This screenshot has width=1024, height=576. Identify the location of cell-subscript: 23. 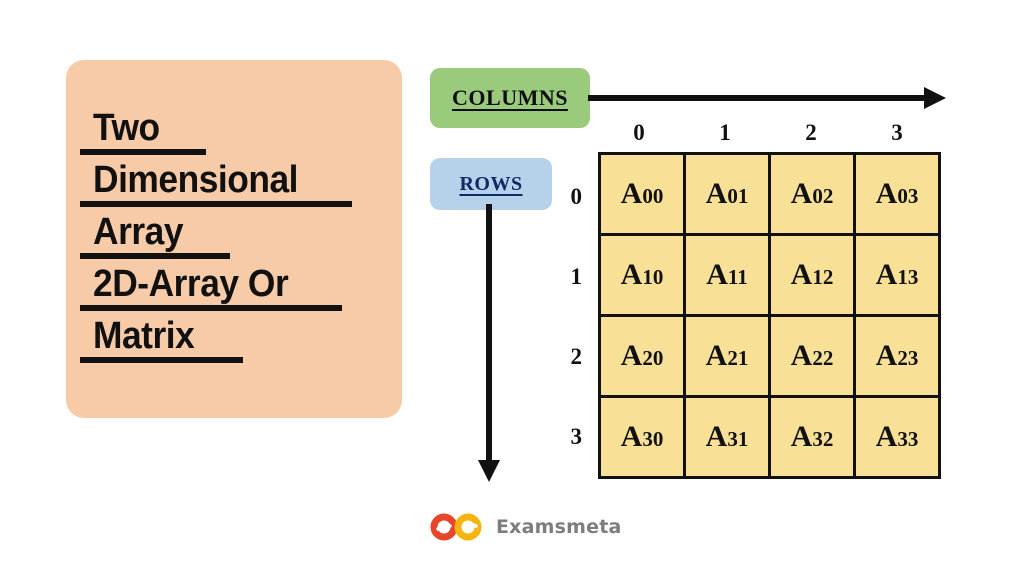
(908, 358).